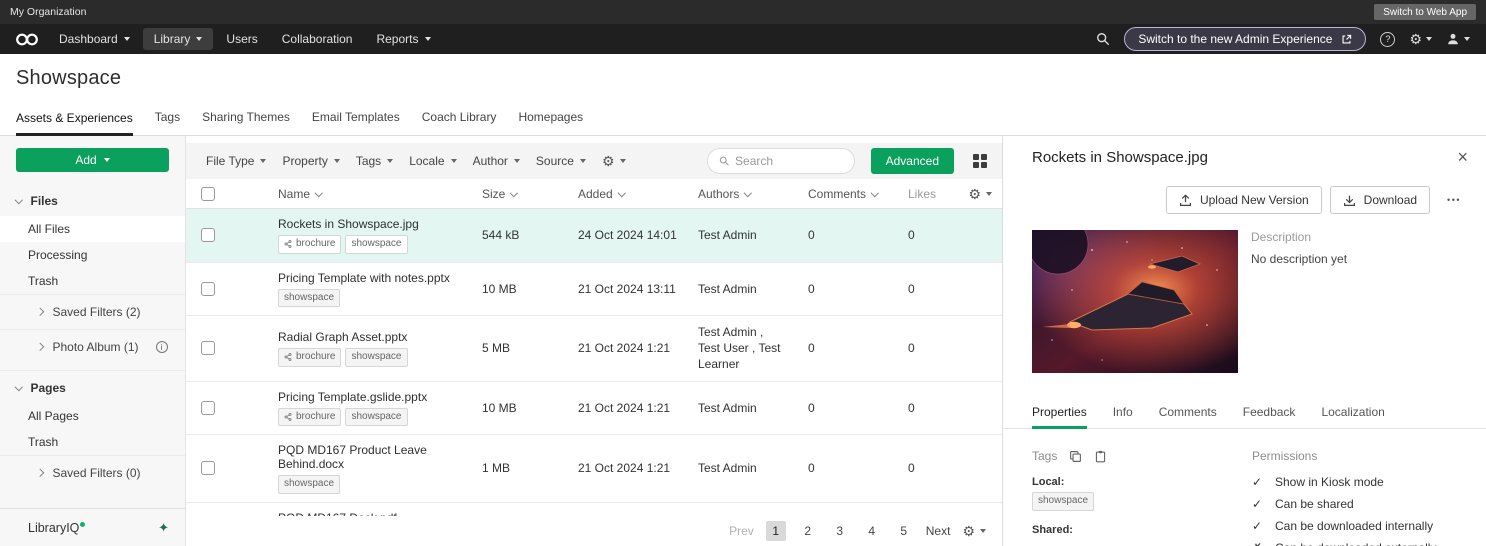 This screenshot has width=1486, height=546. I want to click on authors-cell: Test Admin , Test User , Test Learner, so click(739, 348).